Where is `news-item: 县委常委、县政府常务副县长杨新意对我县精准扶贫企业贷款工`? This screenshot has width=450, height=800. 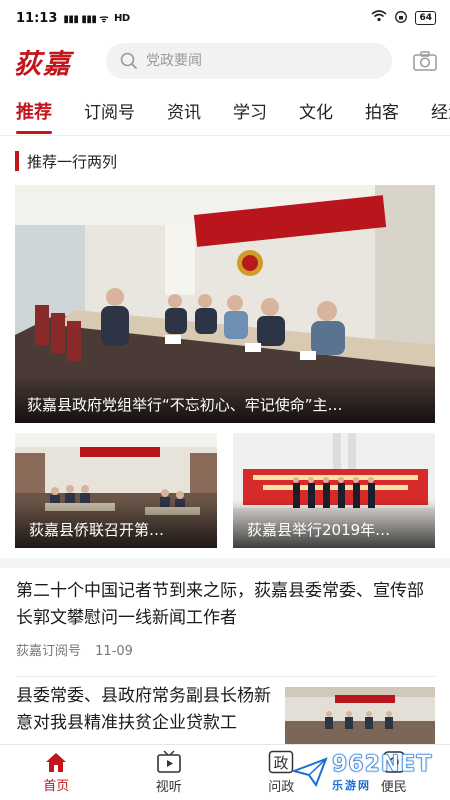 news-item: 县委常委、县政府常务副县长杨新意对我县精准扶贫企业贷款工 is located at coordinates (147, 712).